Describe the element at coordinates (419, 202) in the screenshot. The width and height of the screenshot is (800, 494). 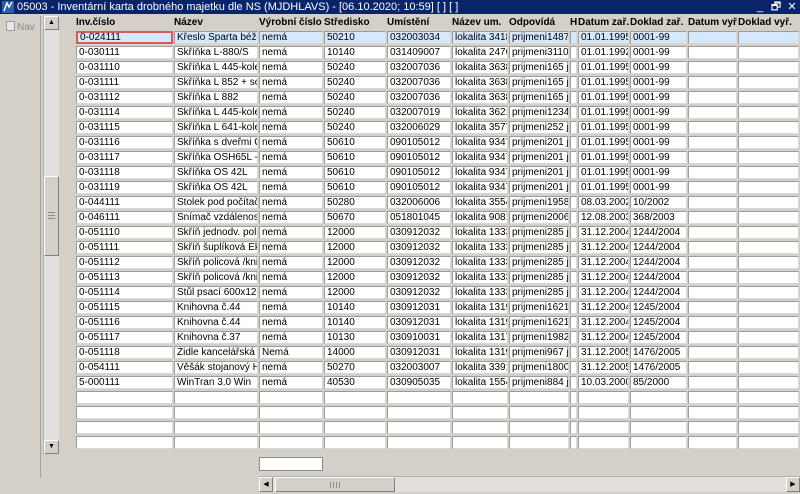
I see `grid-cell-umisteni: 032006006` at that location.